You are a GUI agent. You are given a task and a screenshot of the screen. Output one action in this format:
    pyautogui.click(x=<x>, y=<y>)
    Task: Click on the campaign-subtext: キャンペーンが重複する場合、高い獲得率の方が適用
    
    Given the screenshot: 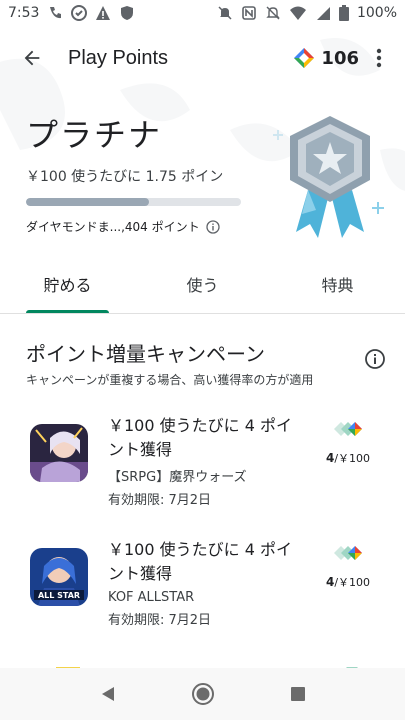 What is the action you would take?
    pyautogui.click(x=170, y=380)
    